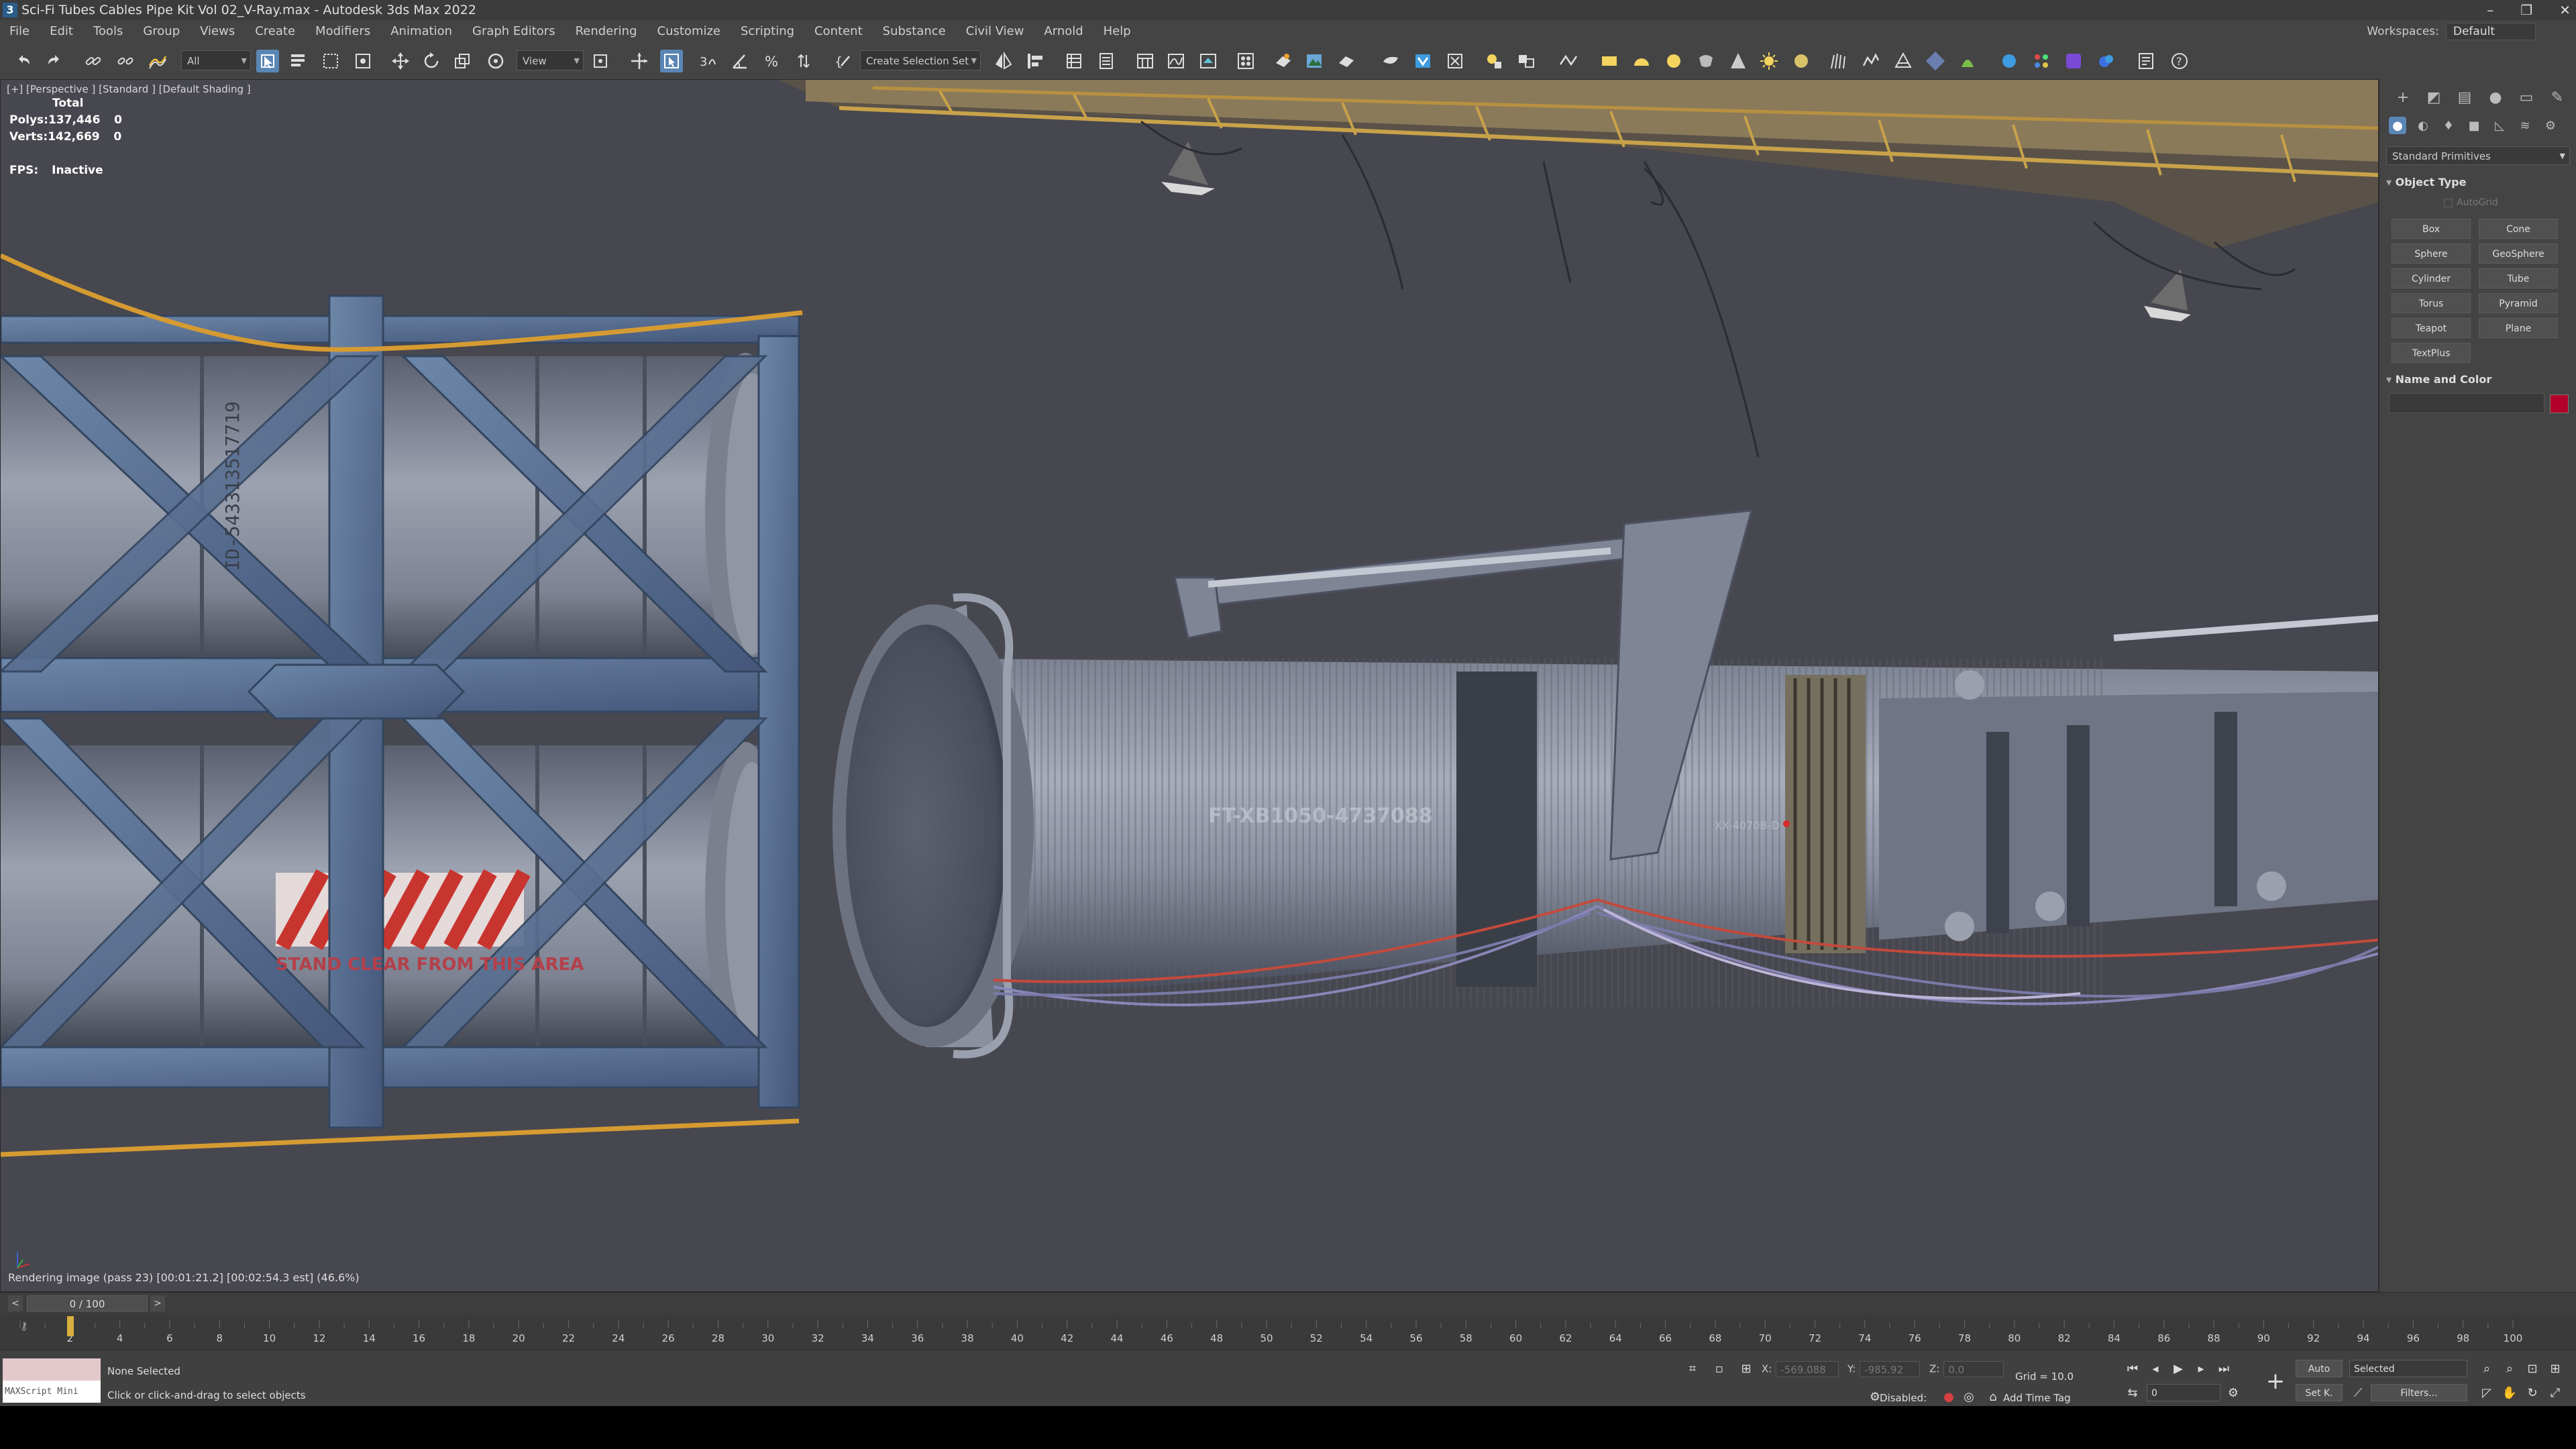 The width and height of the screenshot is (2576, 1449). Describe the element at coordinates (1871, 61) in the screenshot. I see `vray-displacement-icon` at that location.